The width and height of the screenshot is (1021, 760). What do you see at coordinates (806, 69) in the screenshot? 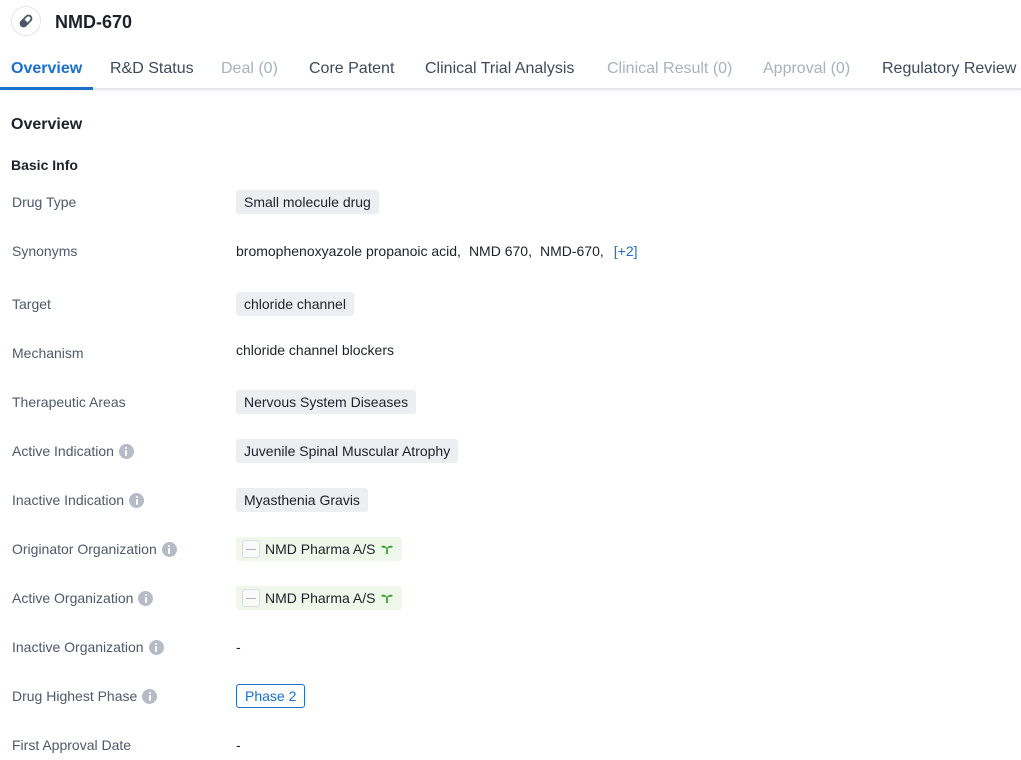
I see `tab-approval: Approval (0)` at bounding box center [806, 69].